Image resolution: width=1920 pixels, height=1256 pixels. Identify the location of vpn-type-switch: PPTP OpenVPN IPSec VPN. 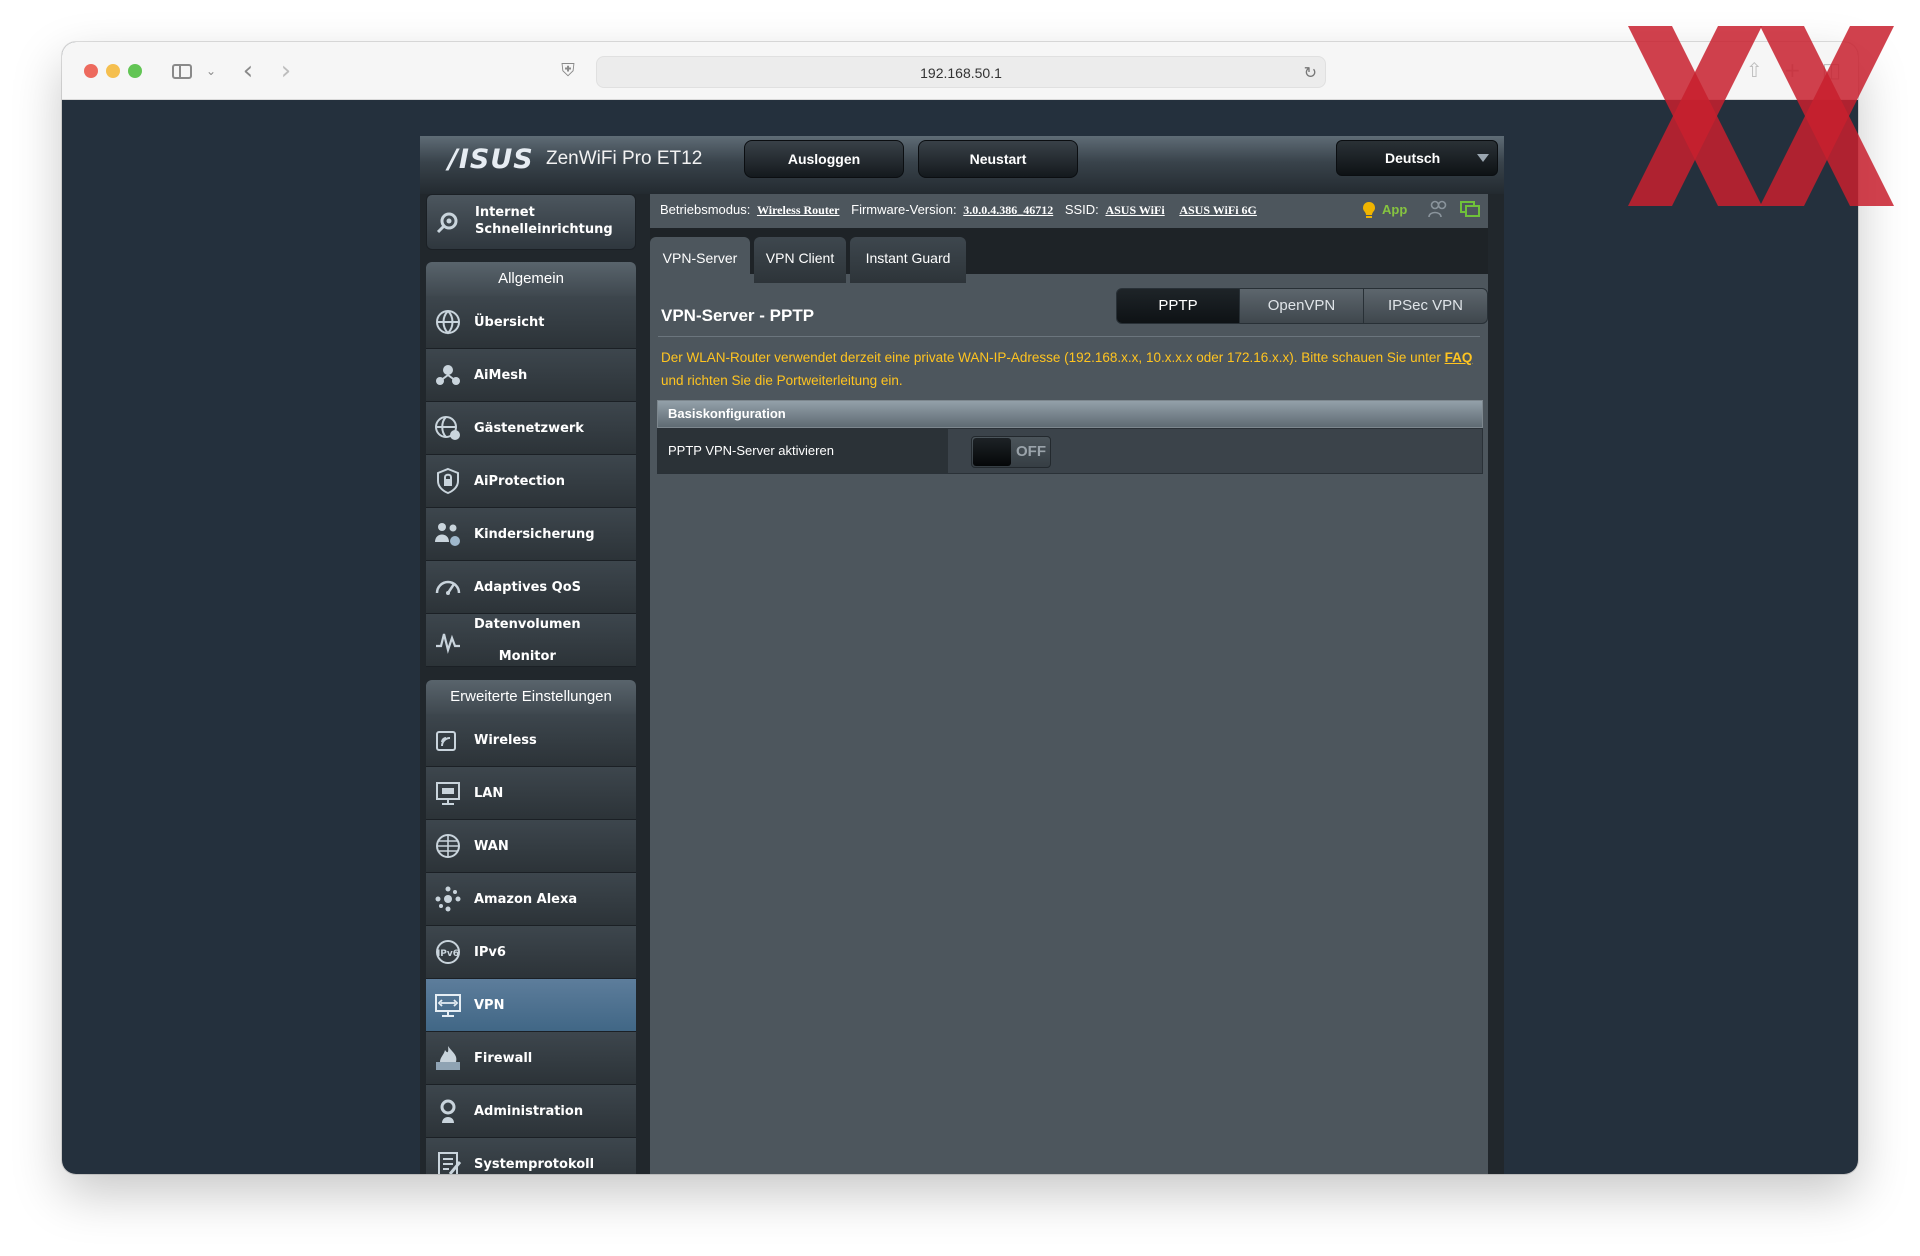
(1302, 306).